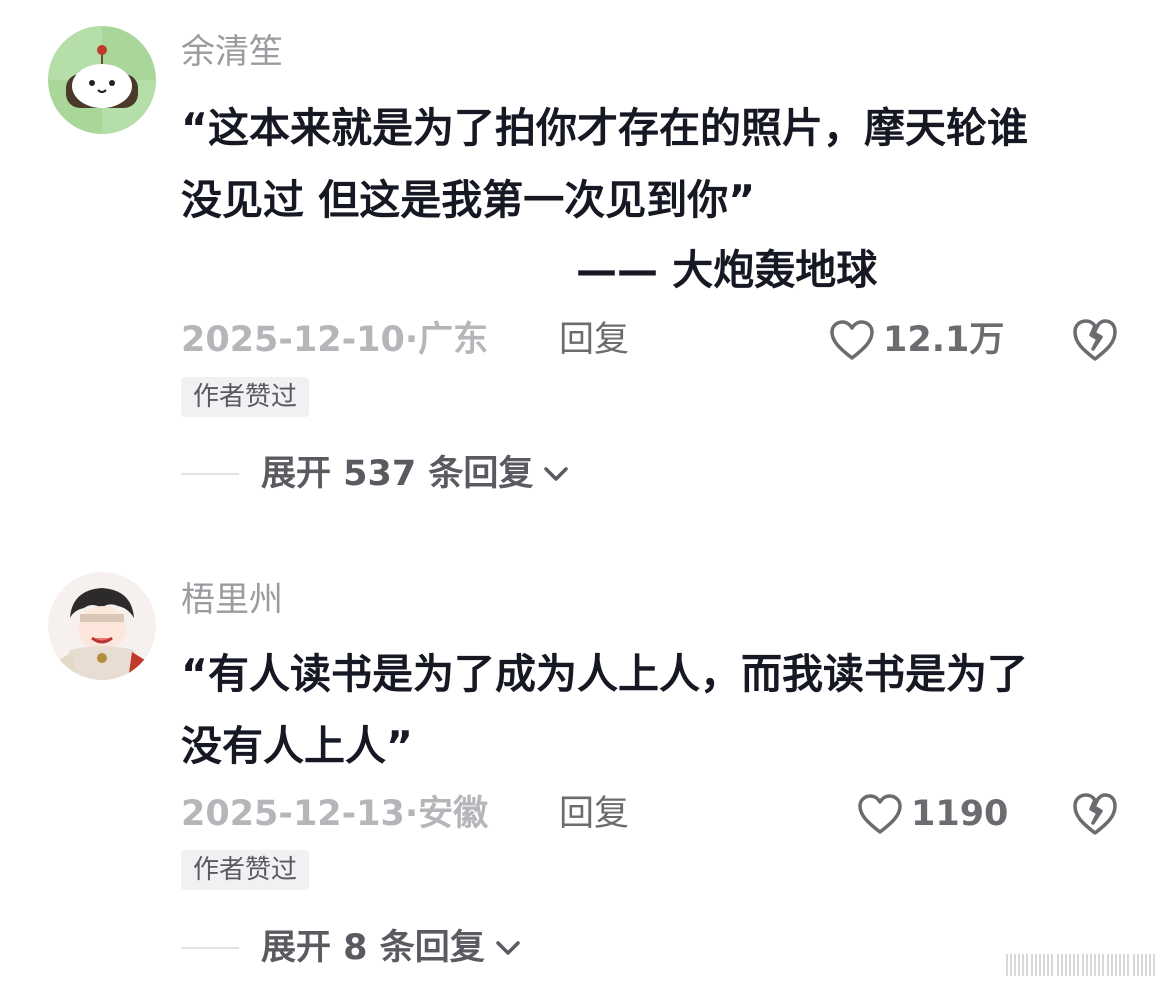 The height and width of the screenshot is (988, 1170). Describe the element at coordinates (335, 814) in the screenshot. I see `date-location: 2025-12-13·安徽` at that location.